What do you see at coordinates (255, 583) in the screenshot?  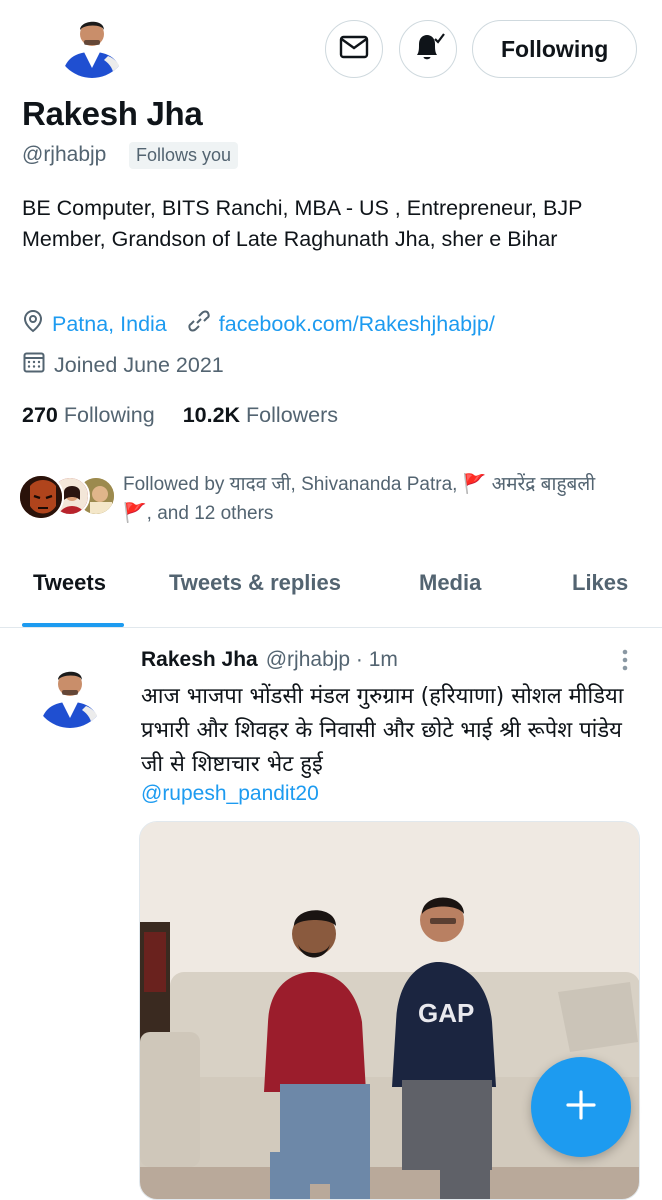 I see `tab-tweets-replies: Tweets & replies` at bounding box center [255, 583].